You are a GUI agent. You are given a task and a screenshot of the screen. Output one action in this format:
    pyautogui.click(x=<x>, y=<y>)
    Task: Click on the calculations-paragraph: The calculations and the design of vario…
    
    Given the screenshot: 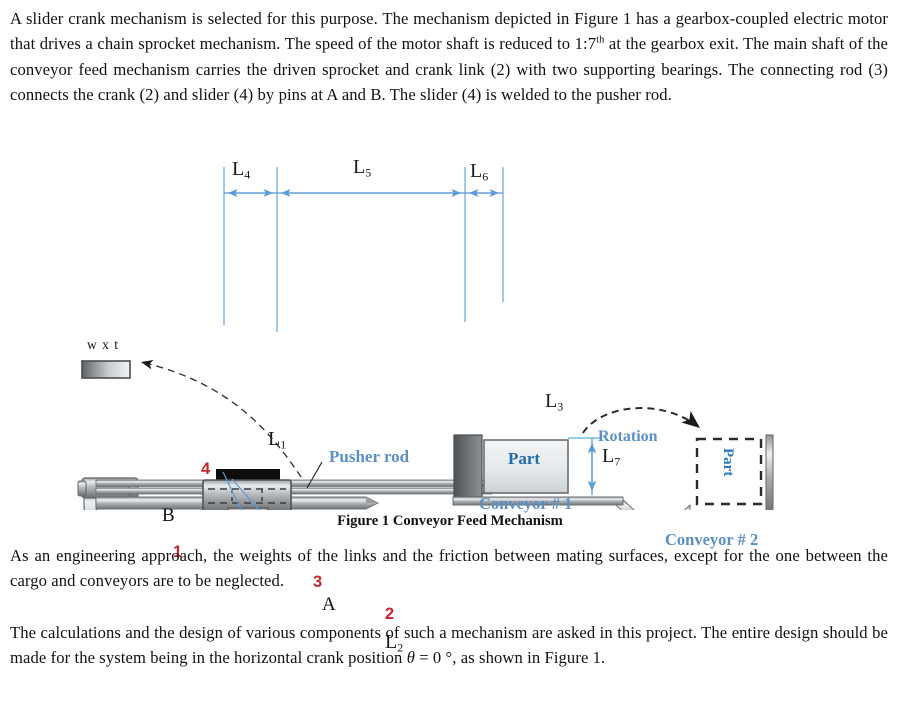 What is the action you would take?
    pyautogui.click(x=449, y=645)
    